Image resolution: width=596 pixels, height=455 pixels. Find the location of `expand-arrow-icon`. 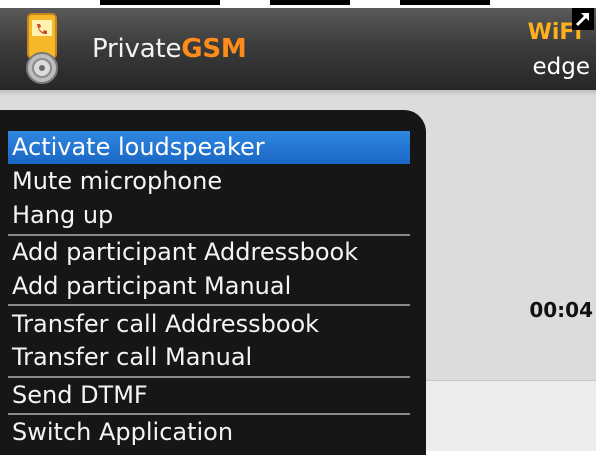

expand-arrow-icon is located at coordinates (583, 19).